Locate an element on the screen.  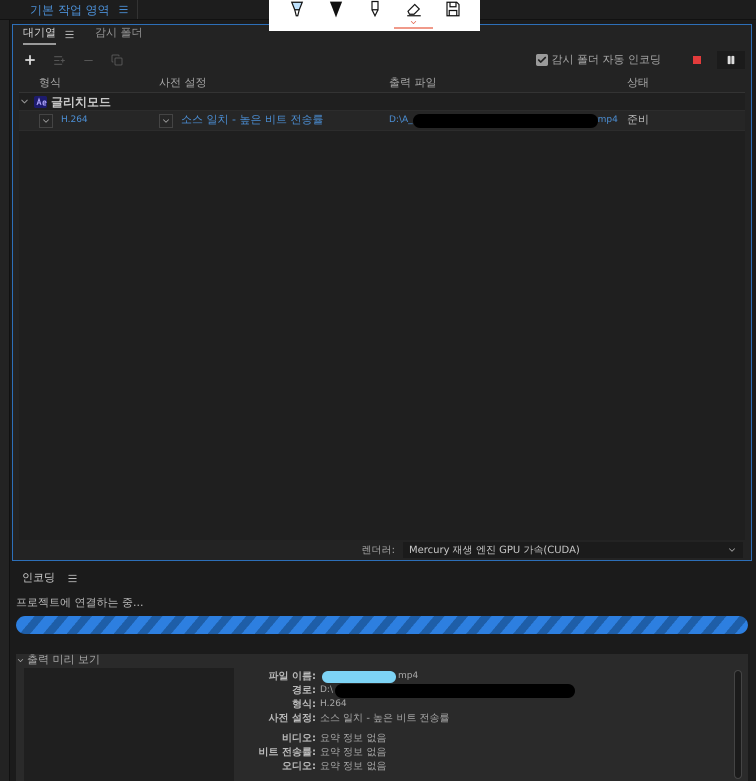
field-value: 소스 일치 - 높은 비트 전송률 is located at coordinates (385, 719).